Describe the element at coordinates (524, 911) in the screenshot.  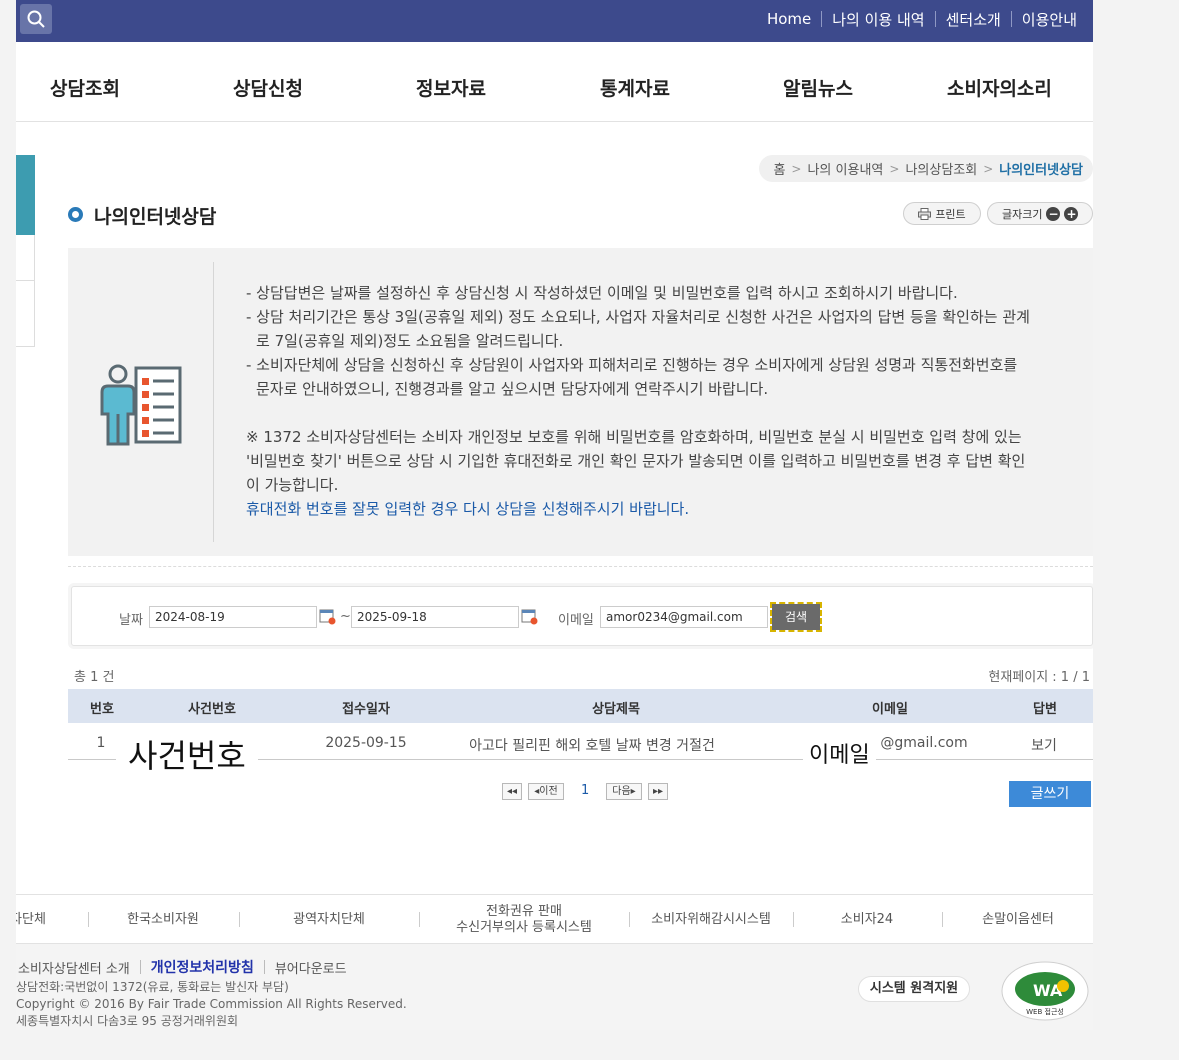
I see `footer-link-call-refusal-line1: 전화권유 판매` at that location.